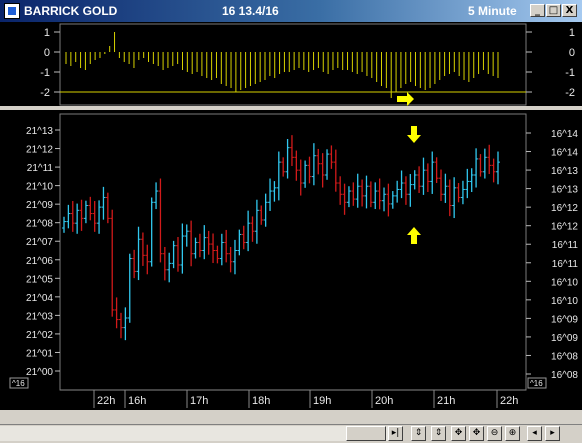 This screenshot has width=582, height=443. Describe the element at coordinates (395, 433) in the screenshot. I see `scroll-right-button: ▸|` at that location.